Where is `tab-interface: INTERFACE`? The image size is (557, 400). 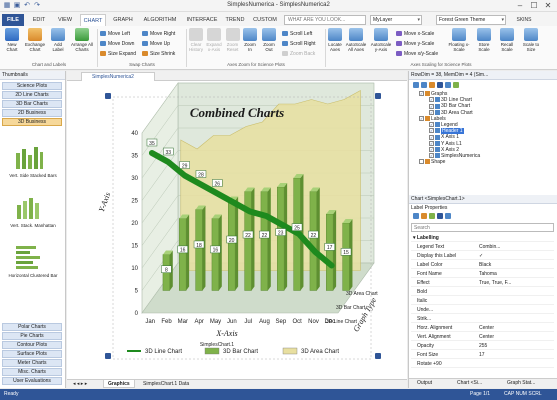 tab-interface: INTERFACE is located at coordinates (202, 20).